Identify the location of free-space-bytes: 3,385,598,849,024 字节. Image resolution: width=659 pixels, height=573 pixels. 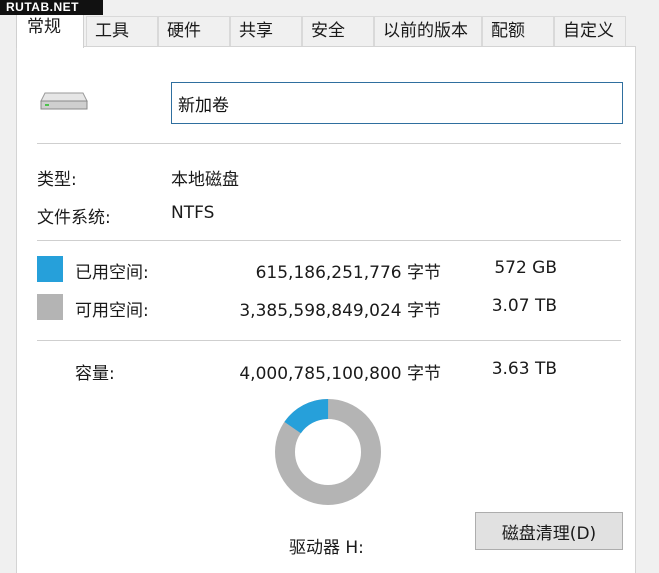
(340, 311).